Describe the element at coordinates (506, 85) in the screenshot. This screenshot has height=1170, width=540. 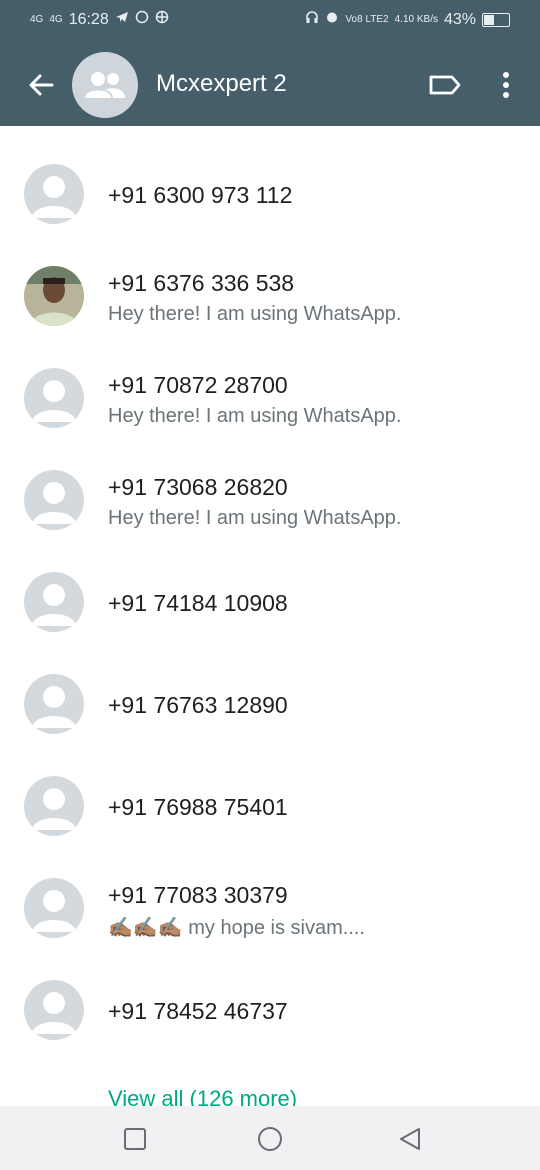
I see `more-options-icon` at that location.